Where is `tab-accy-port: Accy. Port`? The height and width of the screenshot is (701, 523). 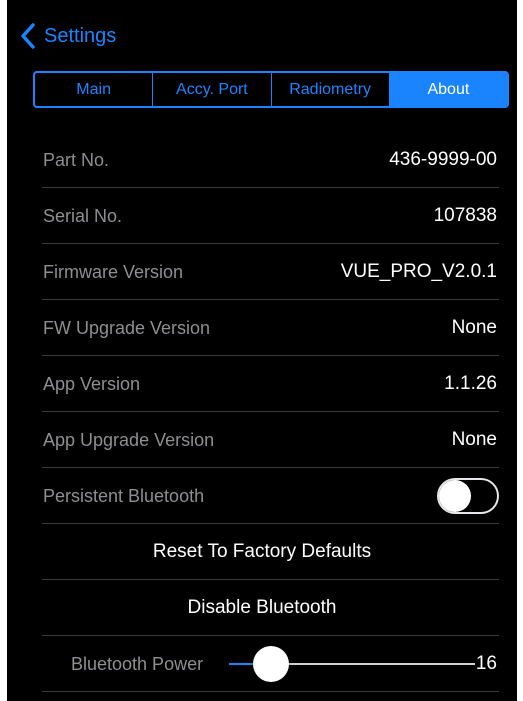 tab-accy-port: Accy. Port is located at coordinates (212, 89).